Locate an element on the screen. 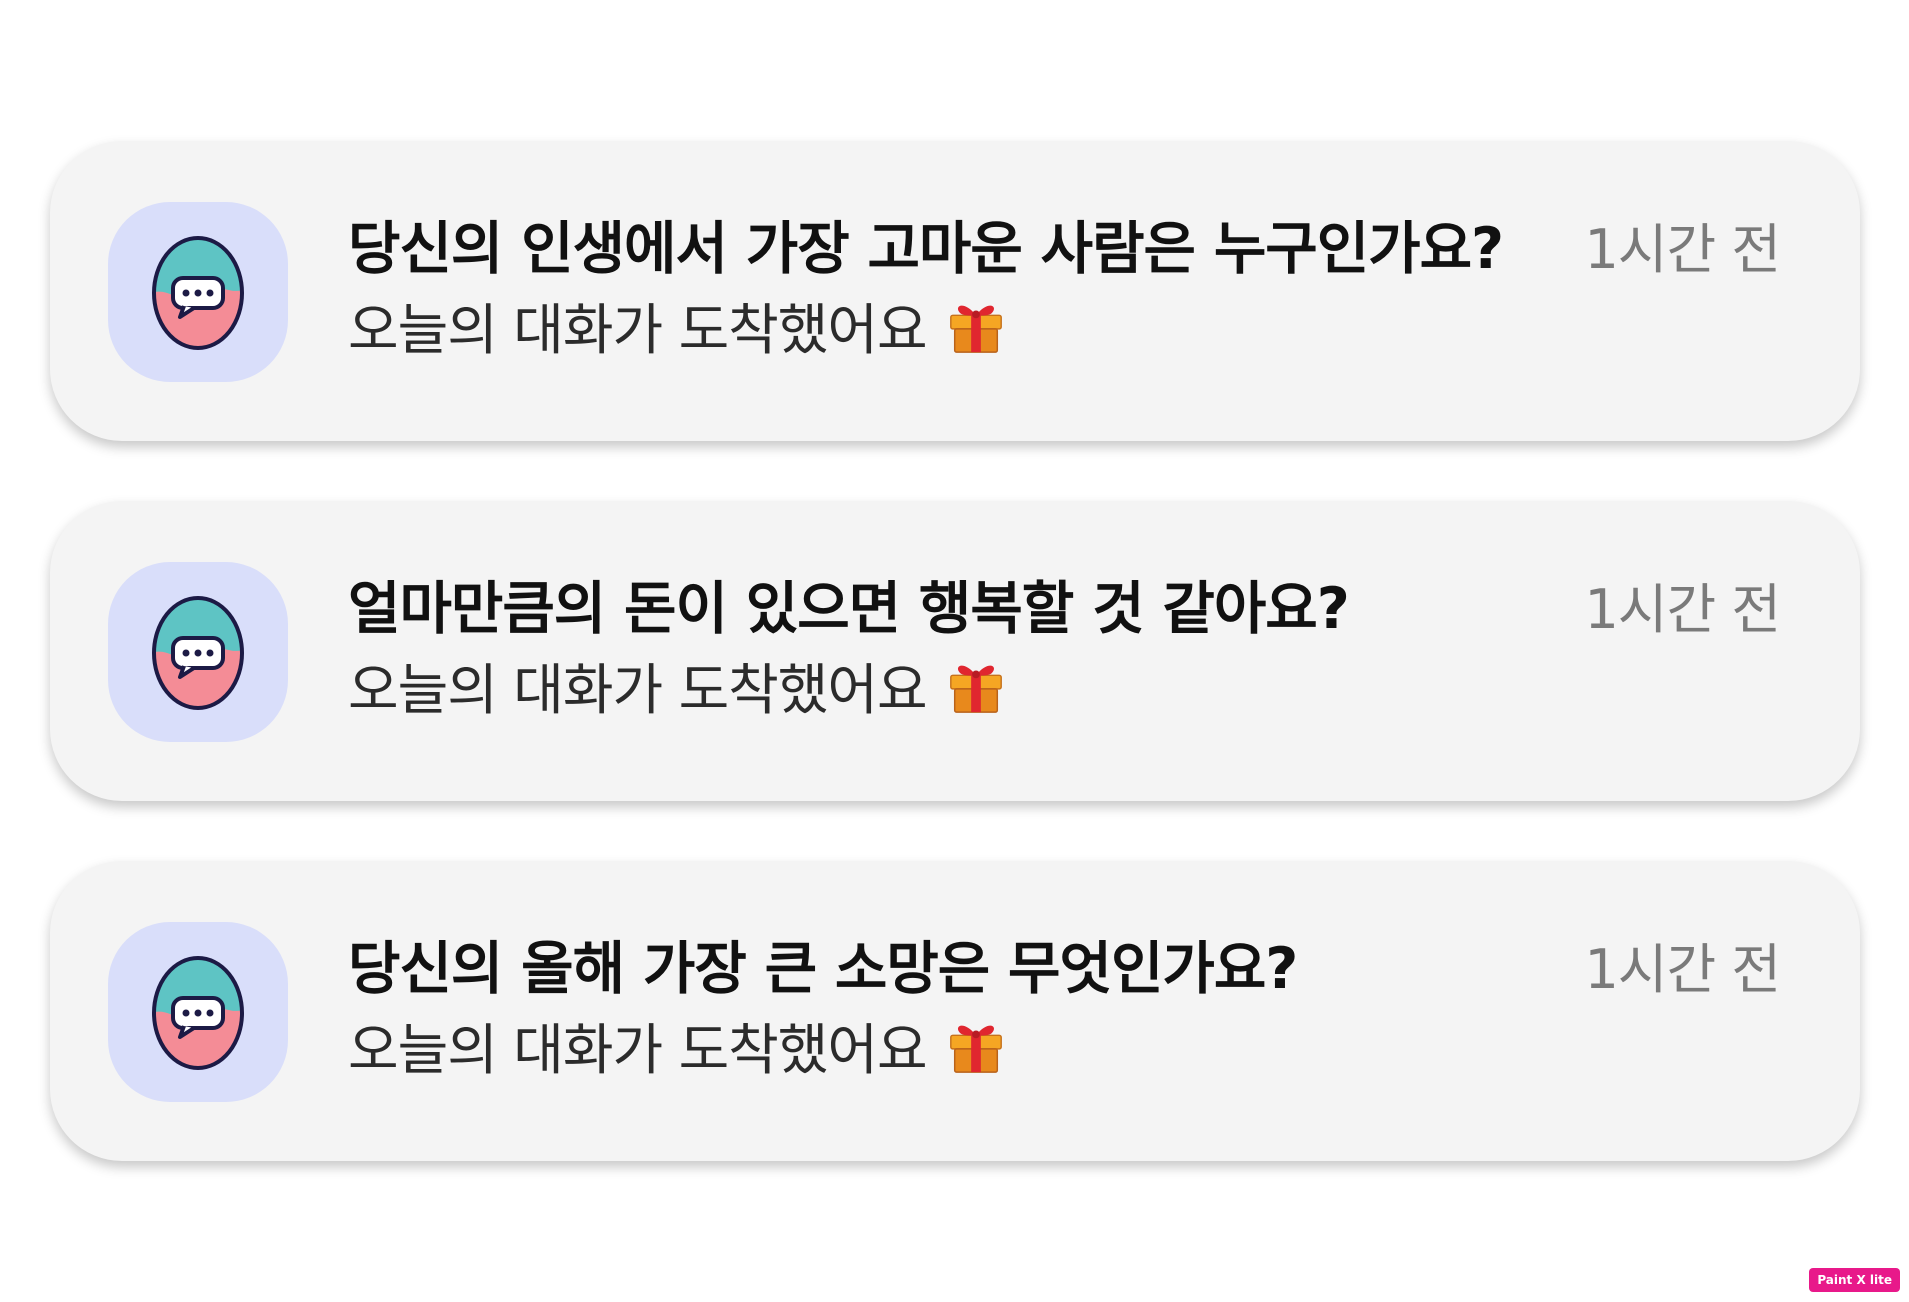 This screenshot has height=1302, width=1909. notification-title: 당신의 인생에서 가장 고마운 사람은 누구인가요? is located at coordinates (926, 249).